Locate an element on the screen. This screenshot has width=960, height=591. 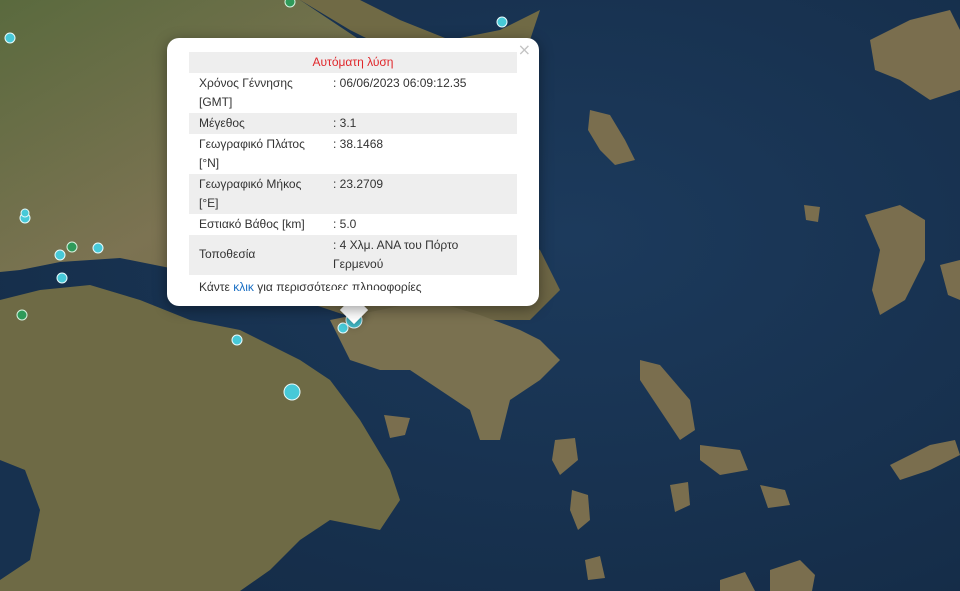
more-info-link: κλικ is located at coordinates (243, 287).